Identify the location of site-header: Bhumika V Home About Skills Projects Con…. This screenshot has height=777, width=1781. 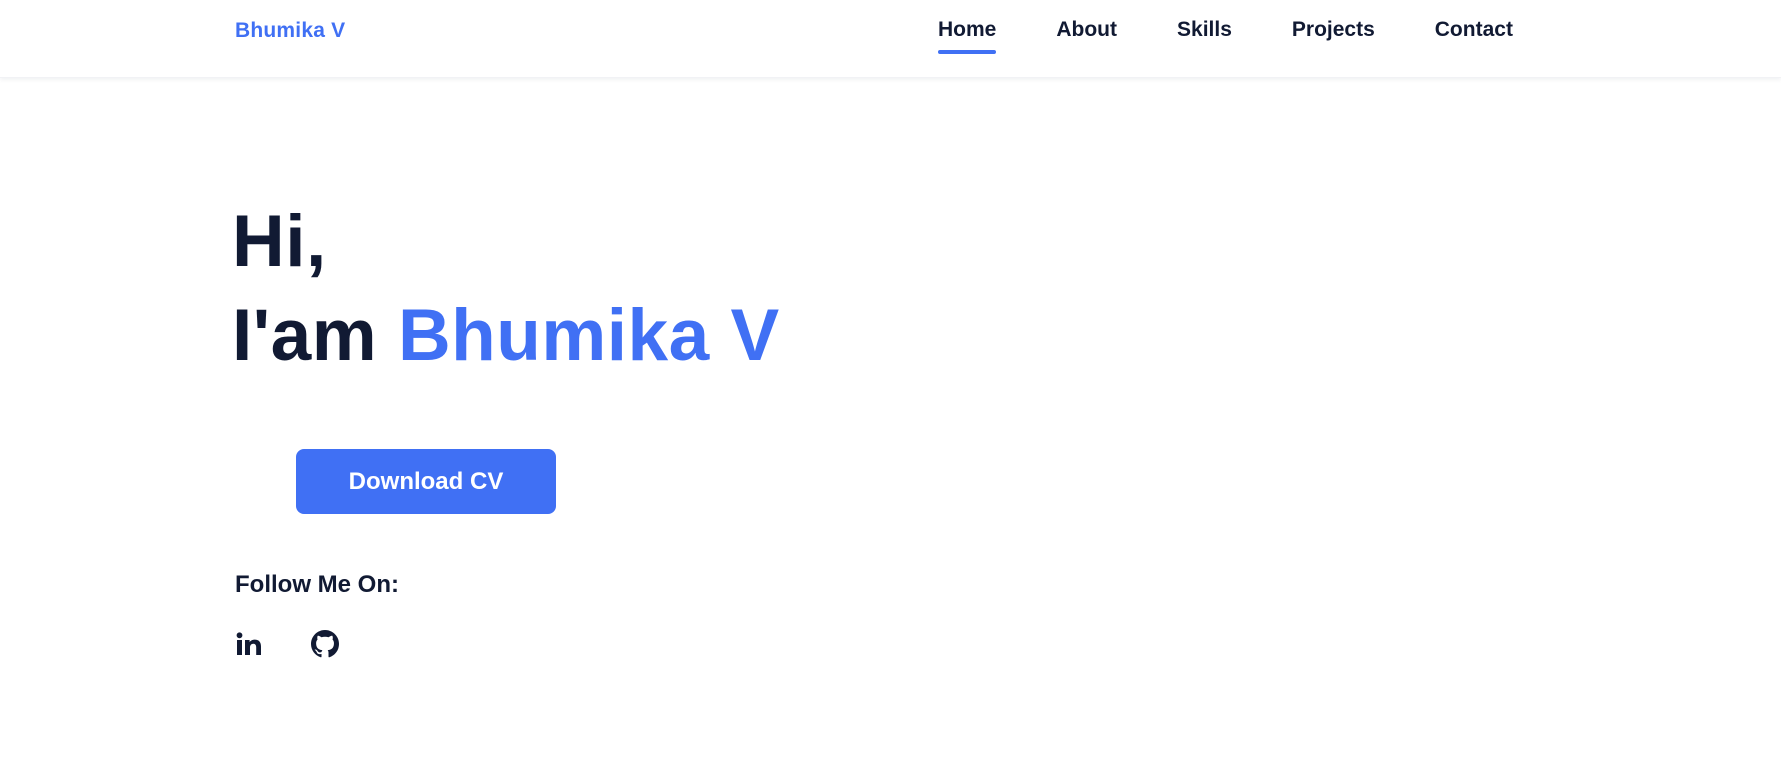
(890, 39).